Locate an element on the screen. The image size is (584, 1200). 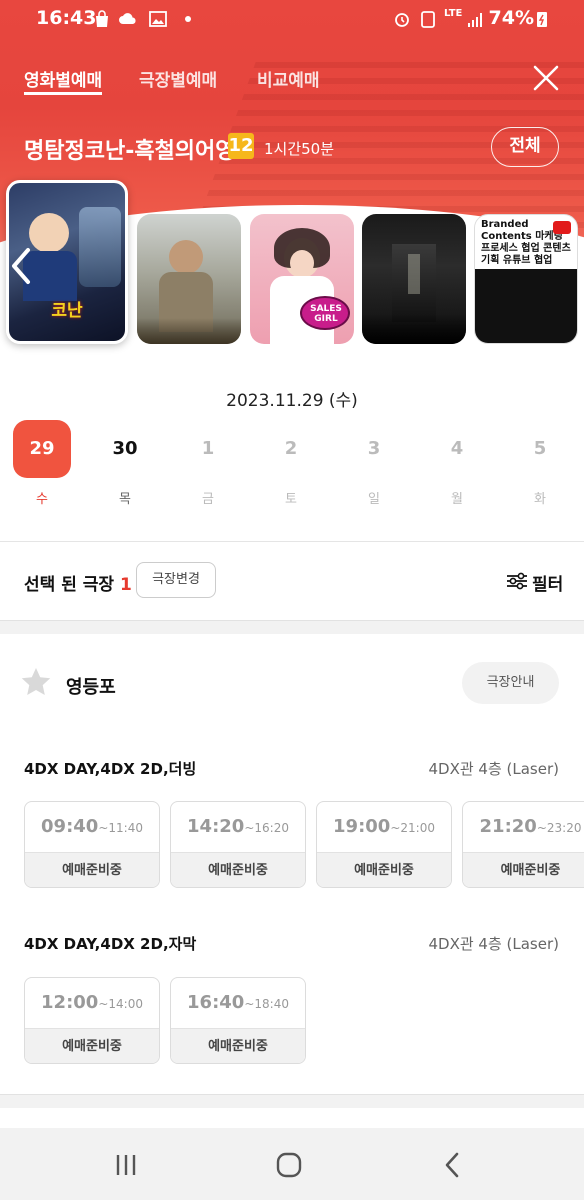
showtime-end: ~21:00 is located at coordinates (412, 828).